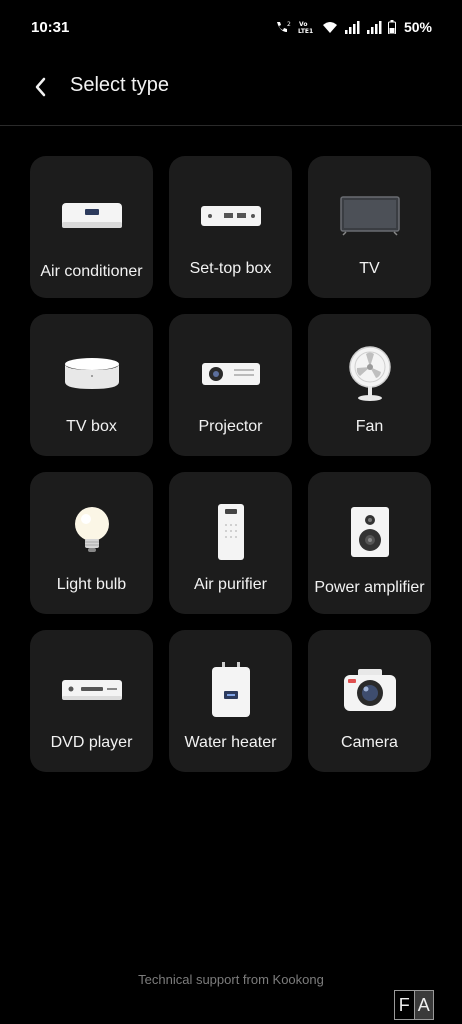  I want to click on device-tile-tv-box: TV box, so click(91, 385).